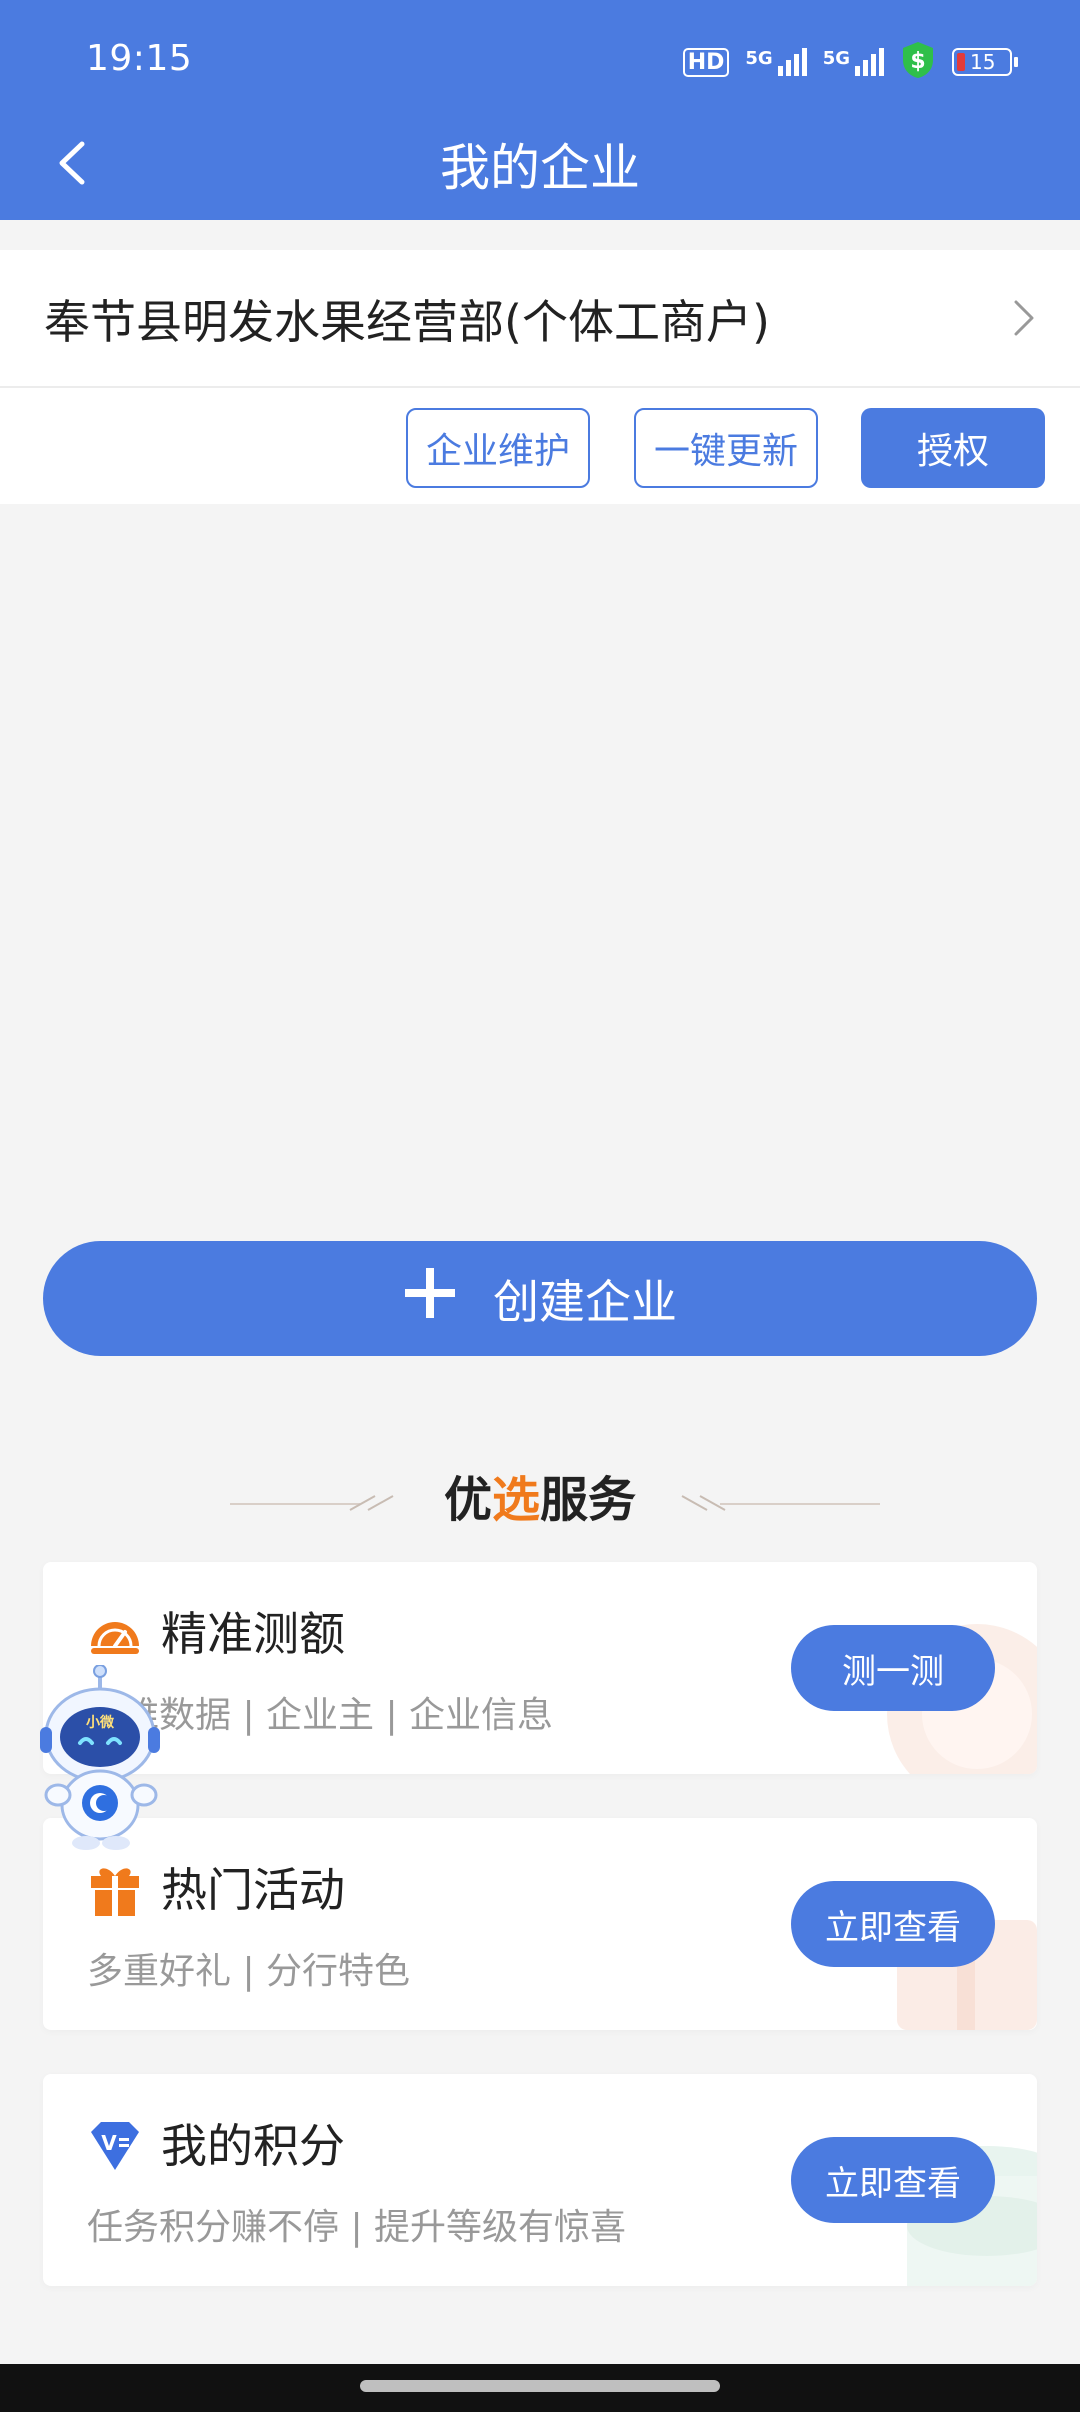  What do you see at coordinates (498, 448) in the screenshot?
I see `maintain-button: 企业维护` at bounding box center [498, 448].